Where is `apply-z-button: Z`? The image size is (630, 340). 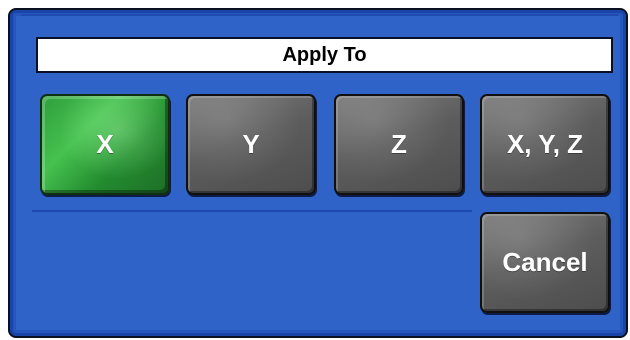 apply-z-button: Z is located at coordinates (399, 144).